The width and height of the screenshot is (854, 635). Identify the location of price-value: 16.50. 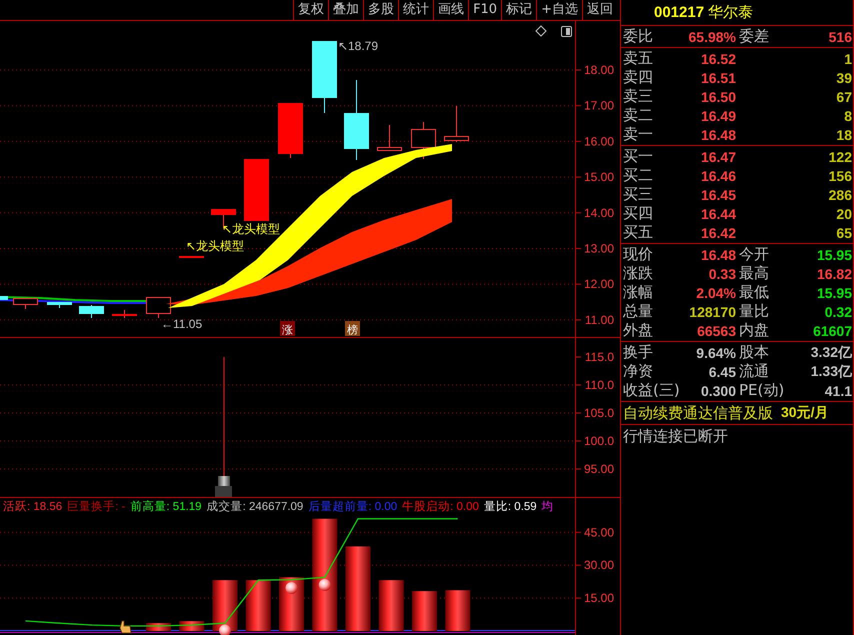
(718, 96).